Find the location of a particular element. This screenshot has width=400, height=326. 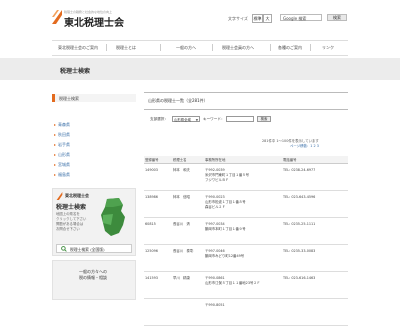

nav-item-public: 一般の方へ is located at coordinates (186, 48).